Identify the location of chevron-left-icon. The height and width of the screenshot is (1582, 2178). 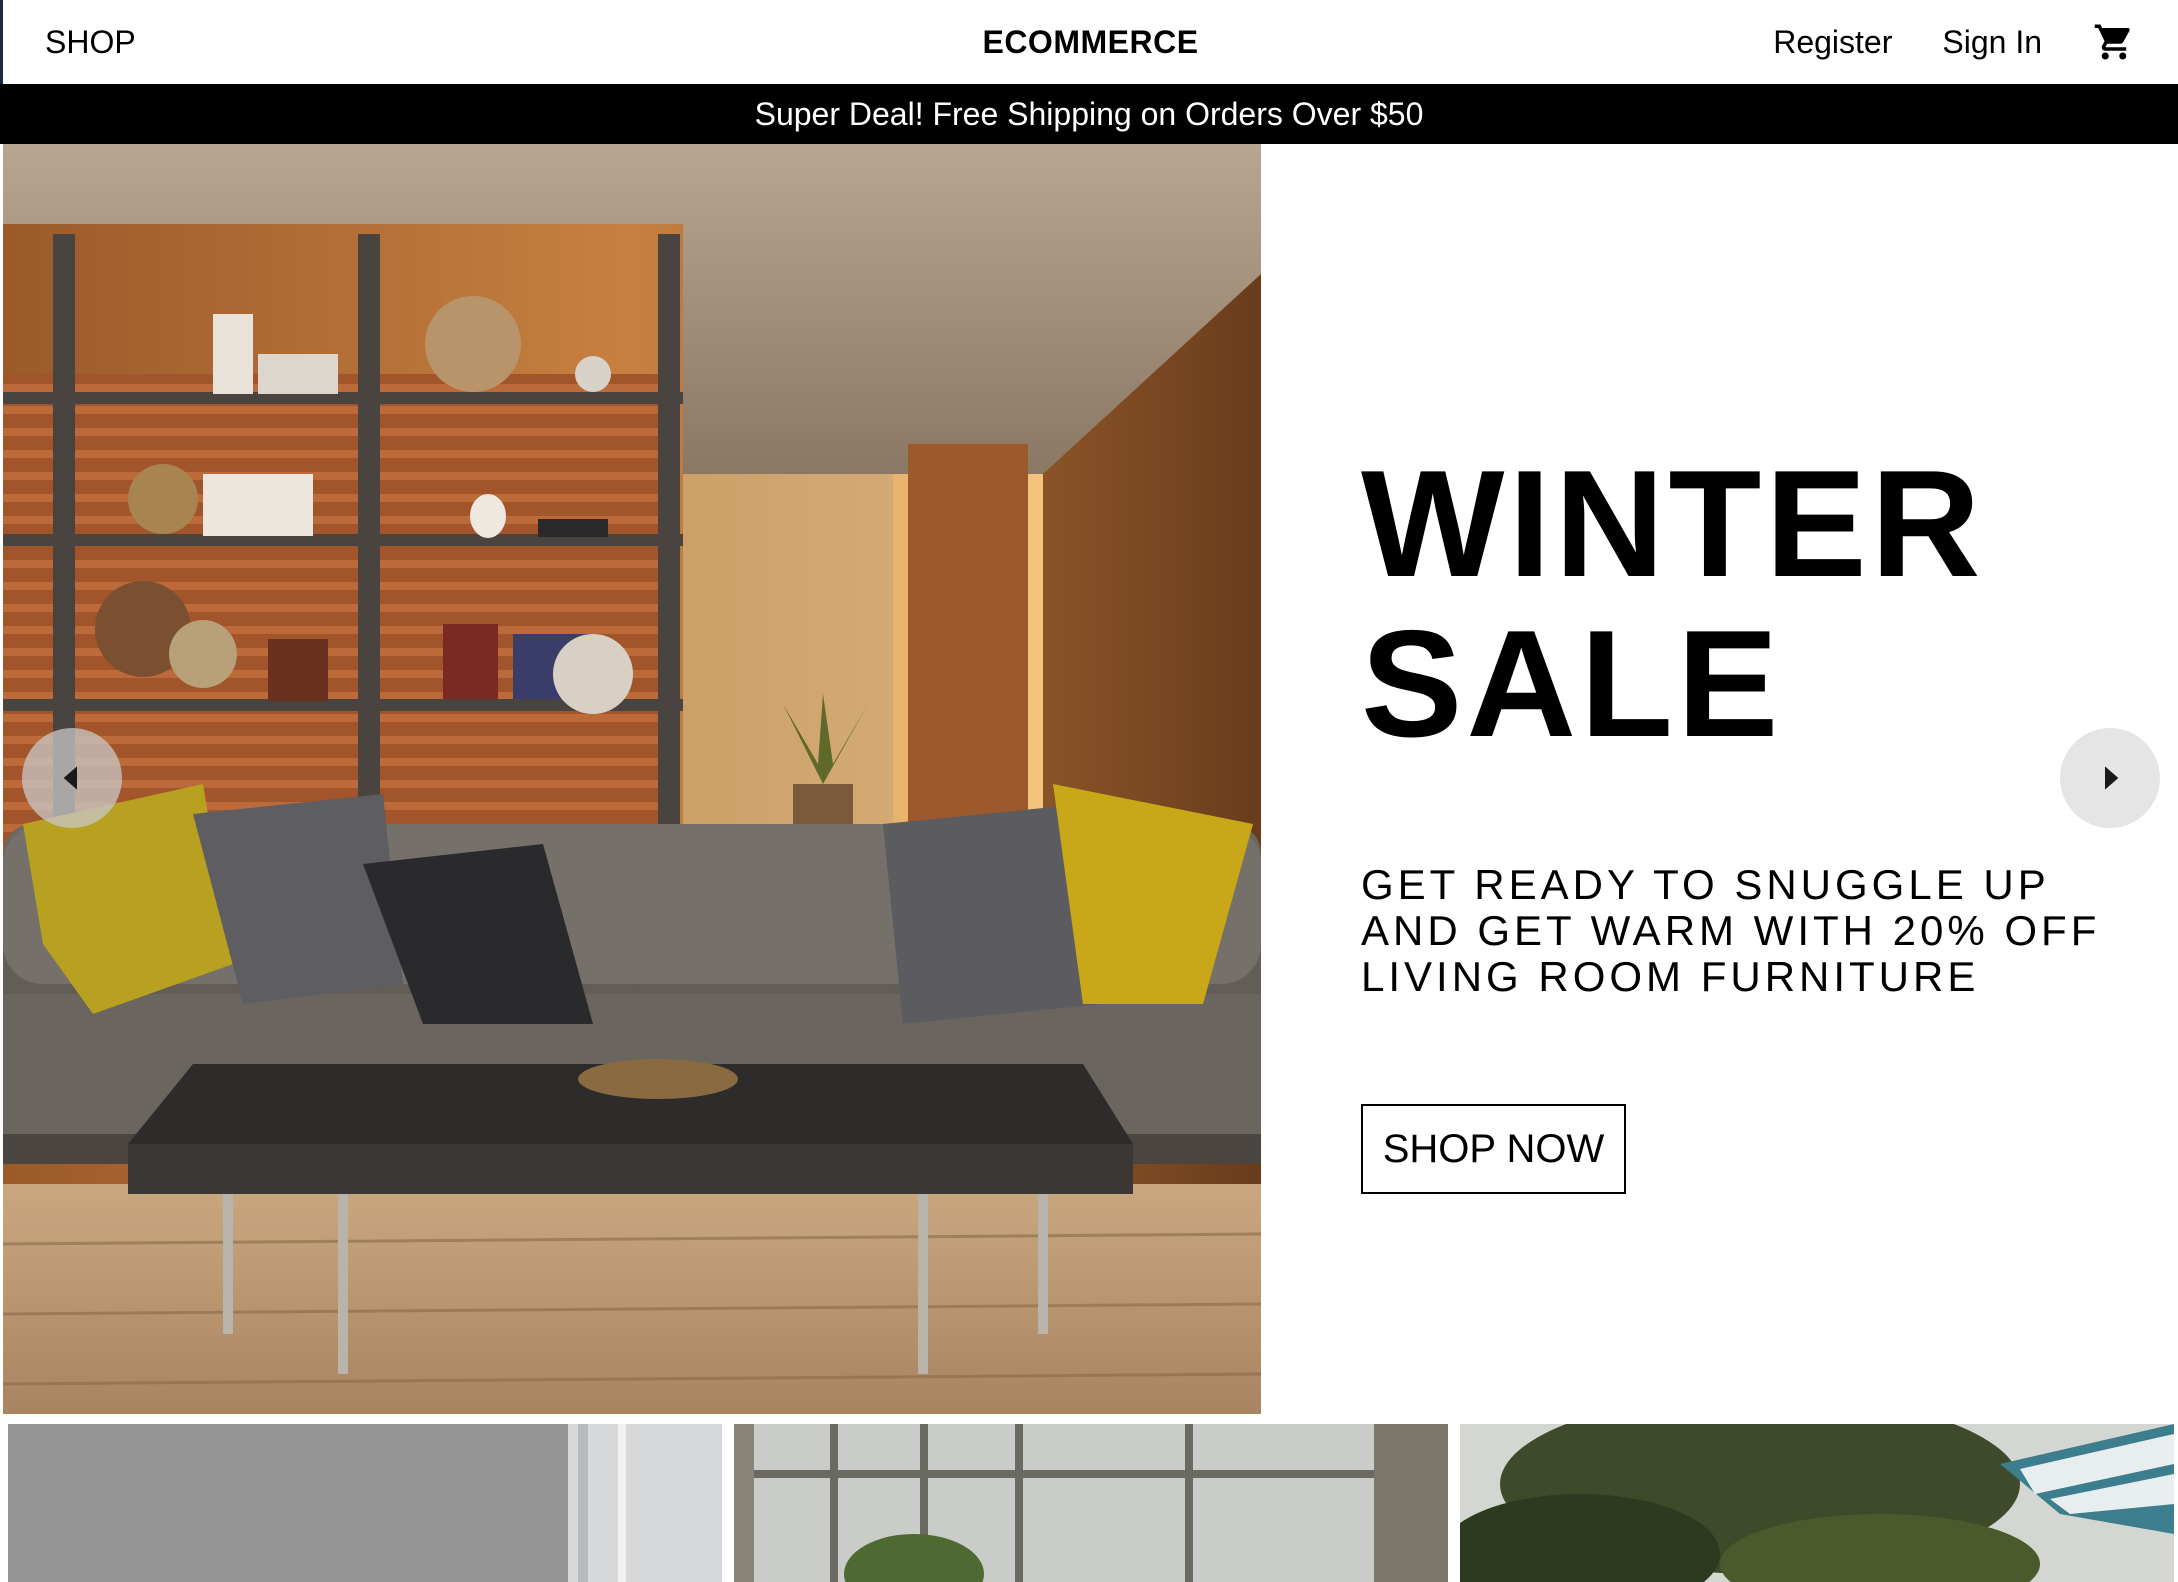
(70, 778).